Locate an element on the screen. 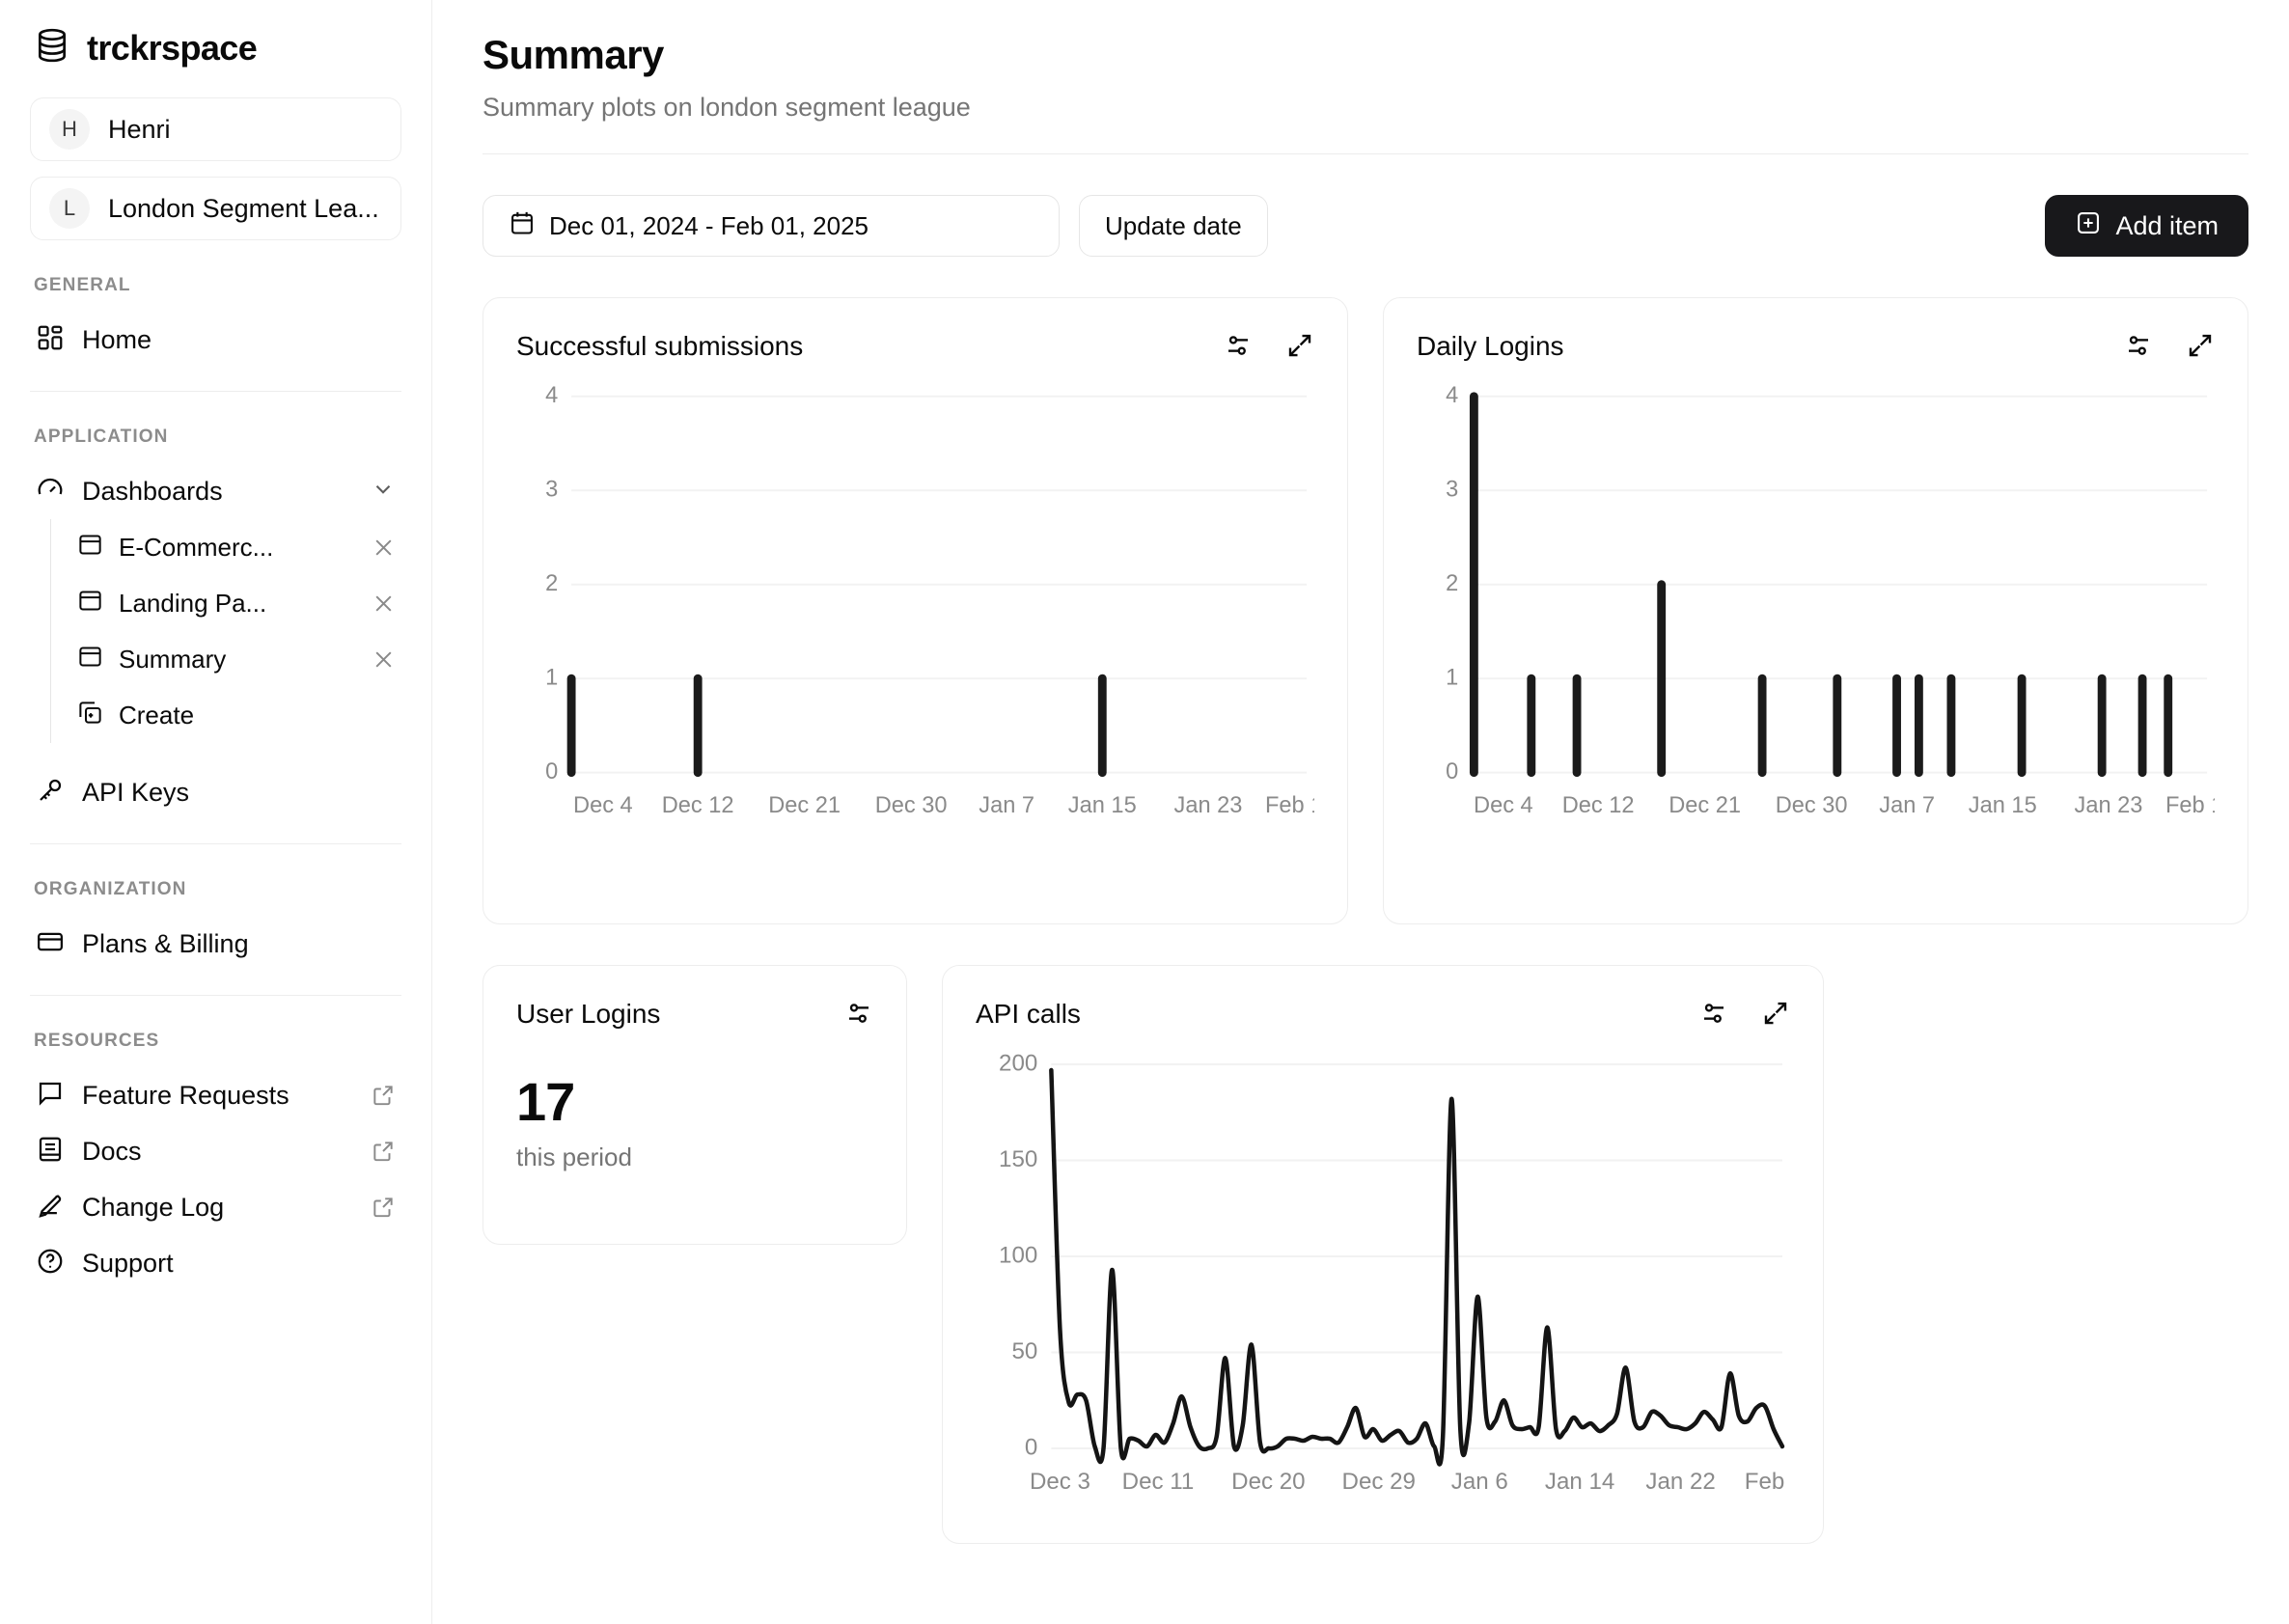 The width and height of the screenshot is (2289, 1624). calendar-icon is located at coordinates (522, 226).